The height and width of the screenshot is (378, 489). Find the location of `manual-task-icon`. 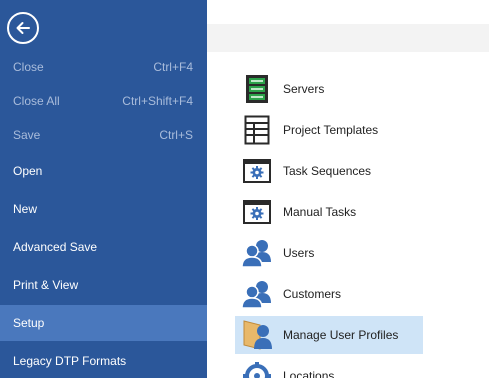

manual-task-icon is located at coordinates (257, 212).